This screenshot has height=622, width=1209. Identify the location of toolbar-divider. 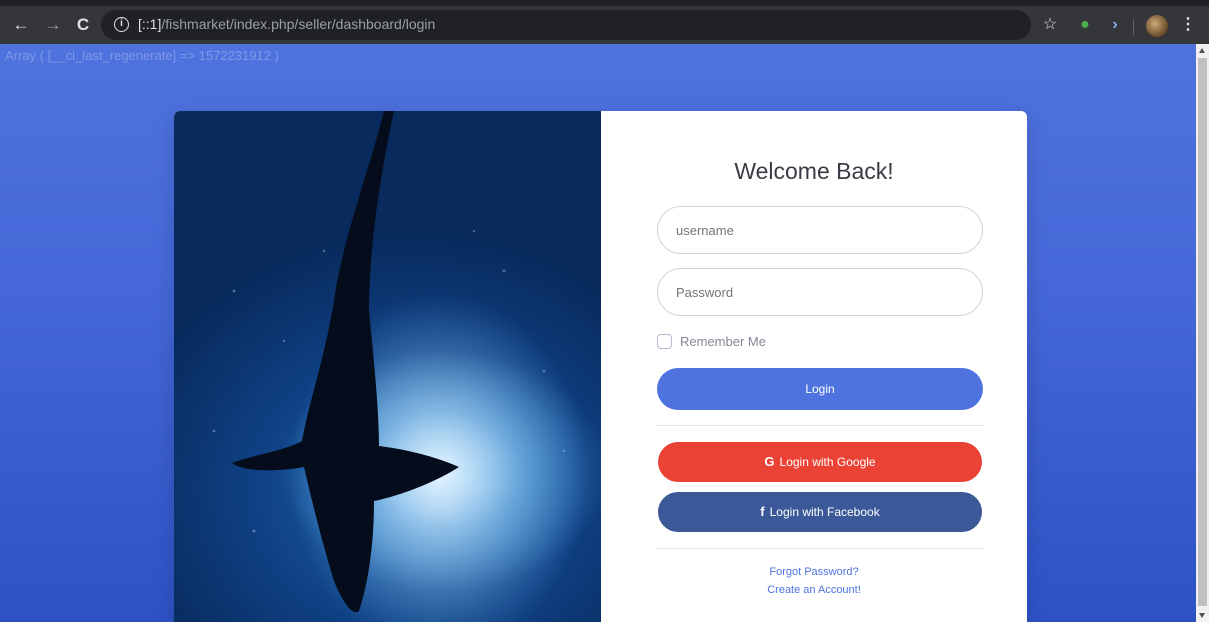
(1133, 27).